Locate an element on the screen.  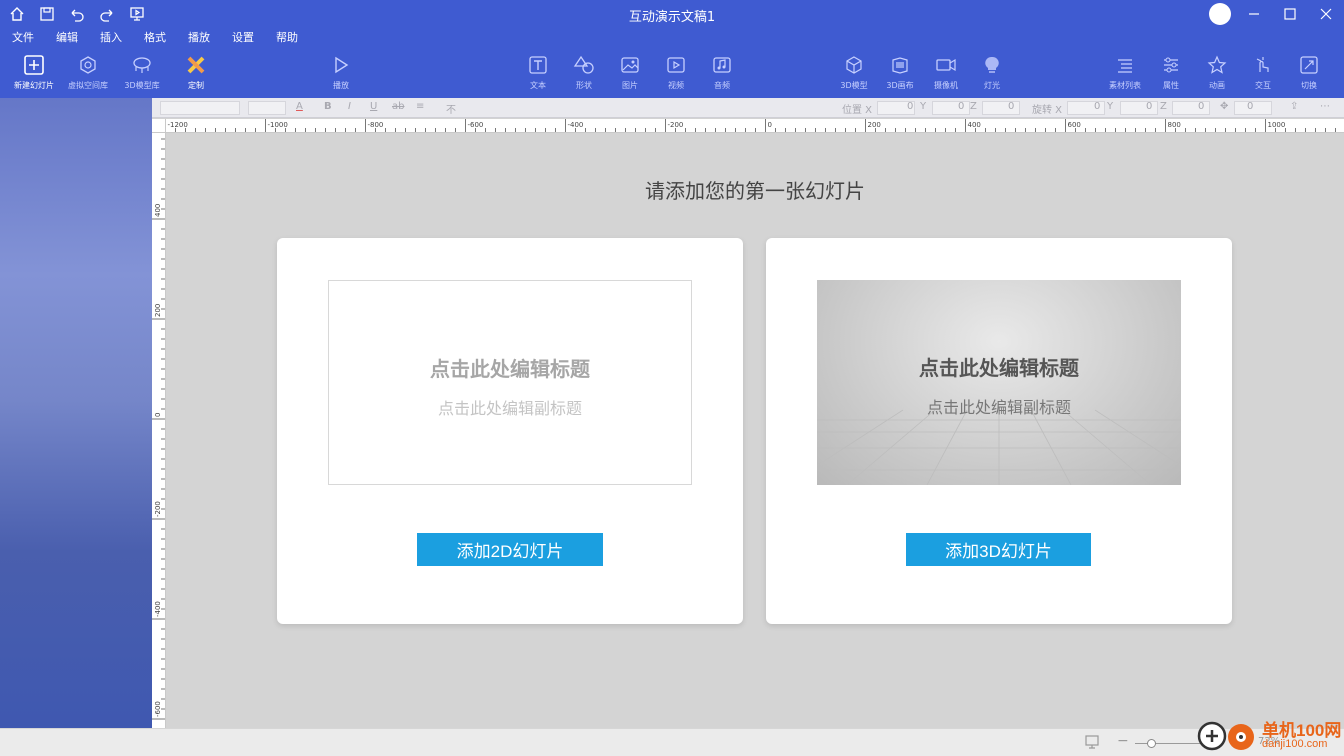
interaction-label: 交互 is located at coordinates (1263, 85).